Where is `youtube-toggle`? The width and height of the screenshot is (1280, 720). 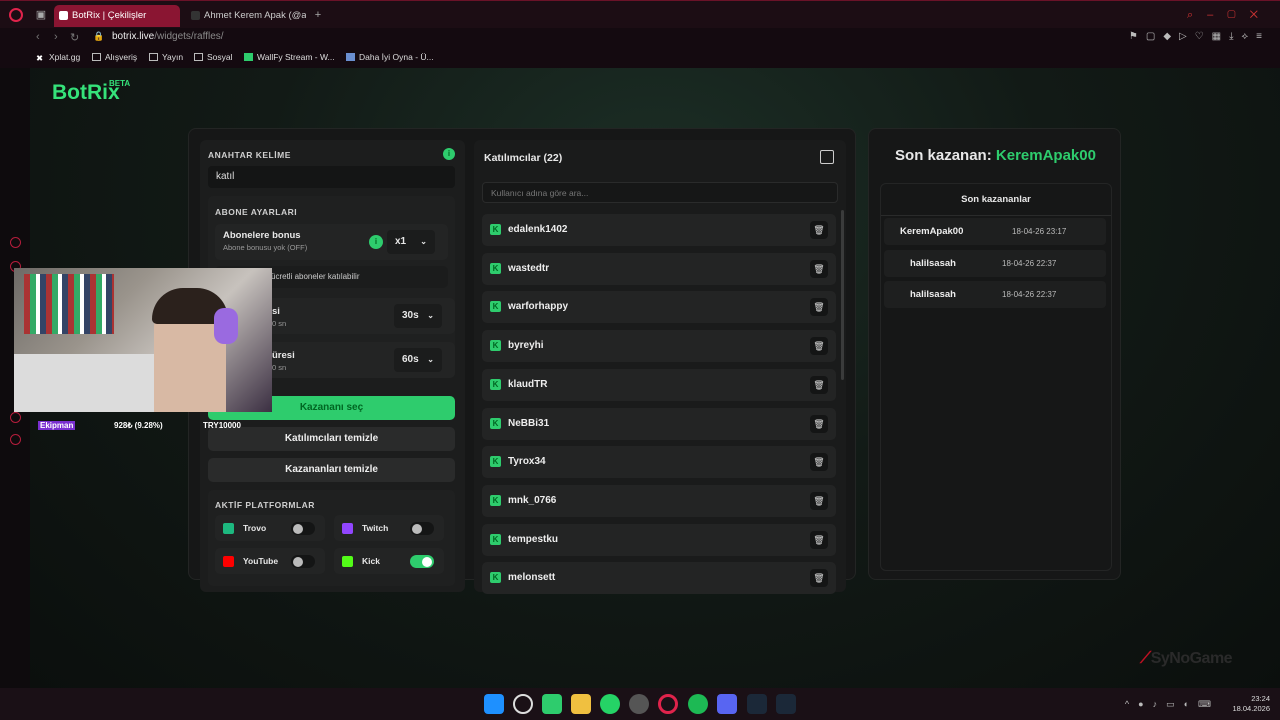
youtube-toggle is located at coordinates (303, 561).